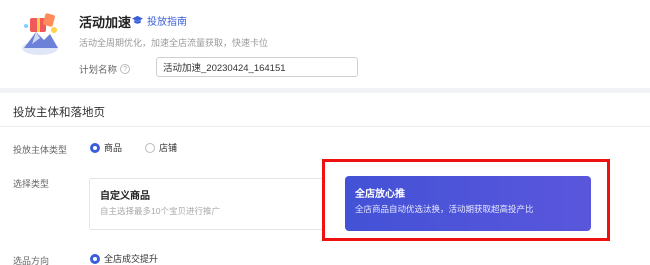 Image resolution: width=650 pixels, height=265 pixels. I want to click on radio-store: 店铺, so click(161, 147).